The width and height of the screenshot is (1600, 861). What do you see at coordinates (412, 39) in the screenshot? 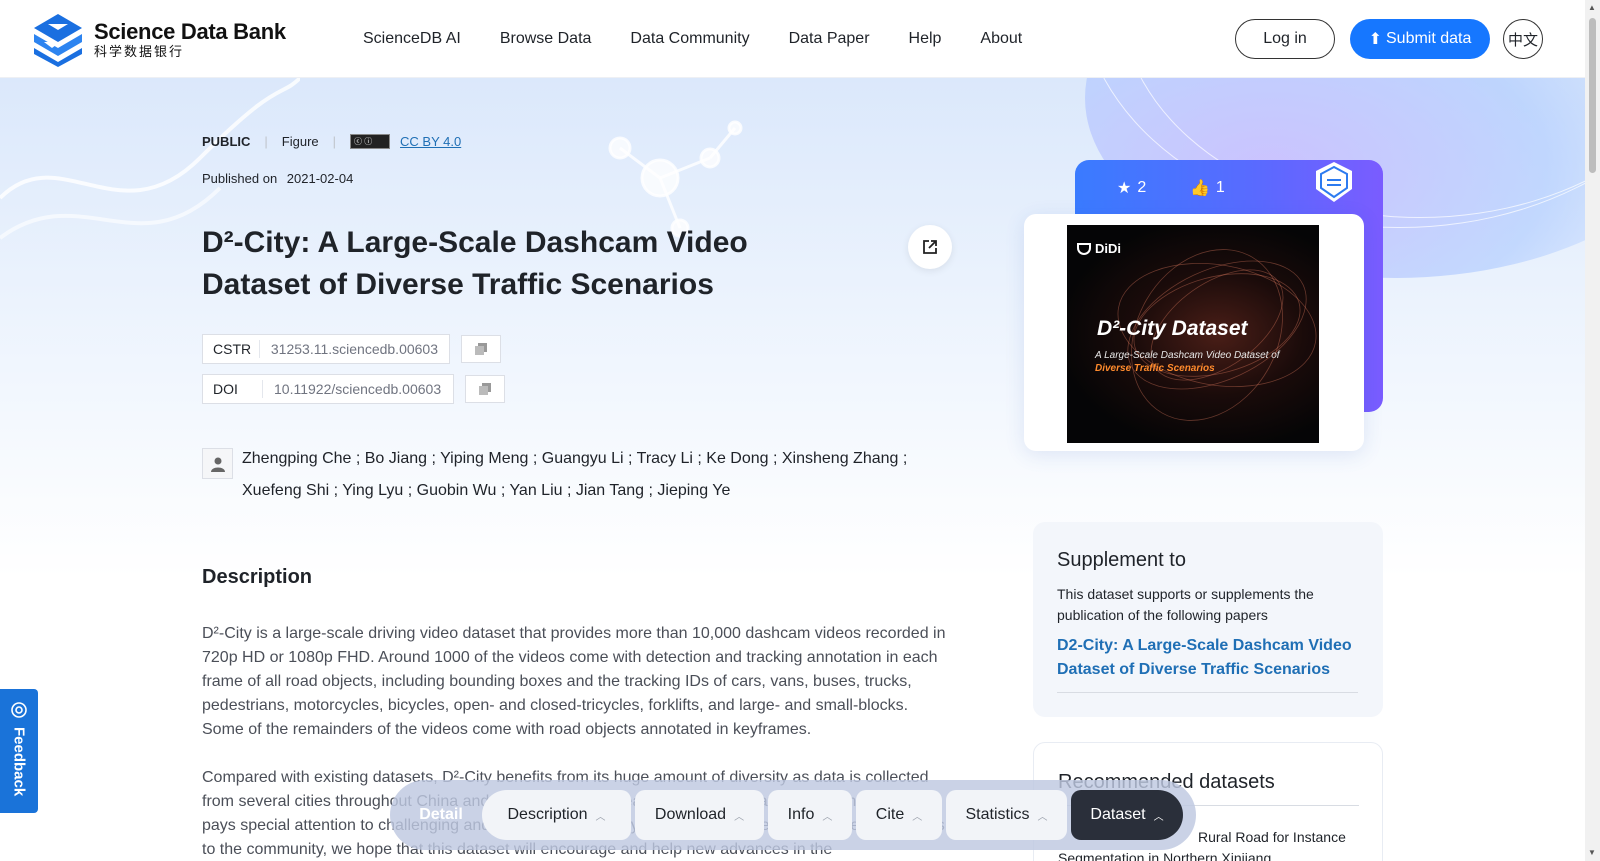
I see `nav-sciencedb-ai: ScienceDB AI` at bounding box center [412, 39].